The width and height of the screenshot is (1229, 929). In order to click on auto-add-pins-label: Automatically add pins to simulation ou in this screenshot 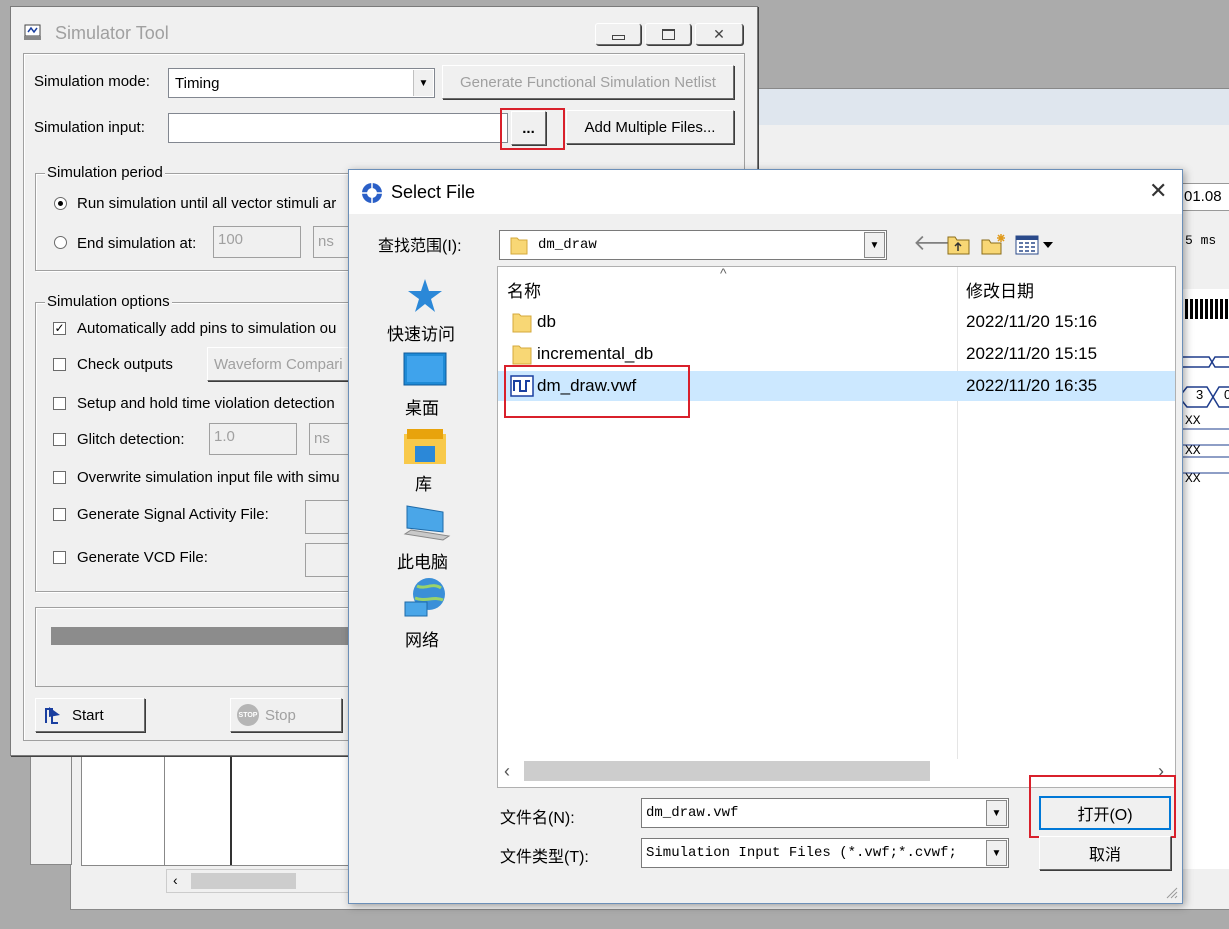, I will do `click(207, 328)`.